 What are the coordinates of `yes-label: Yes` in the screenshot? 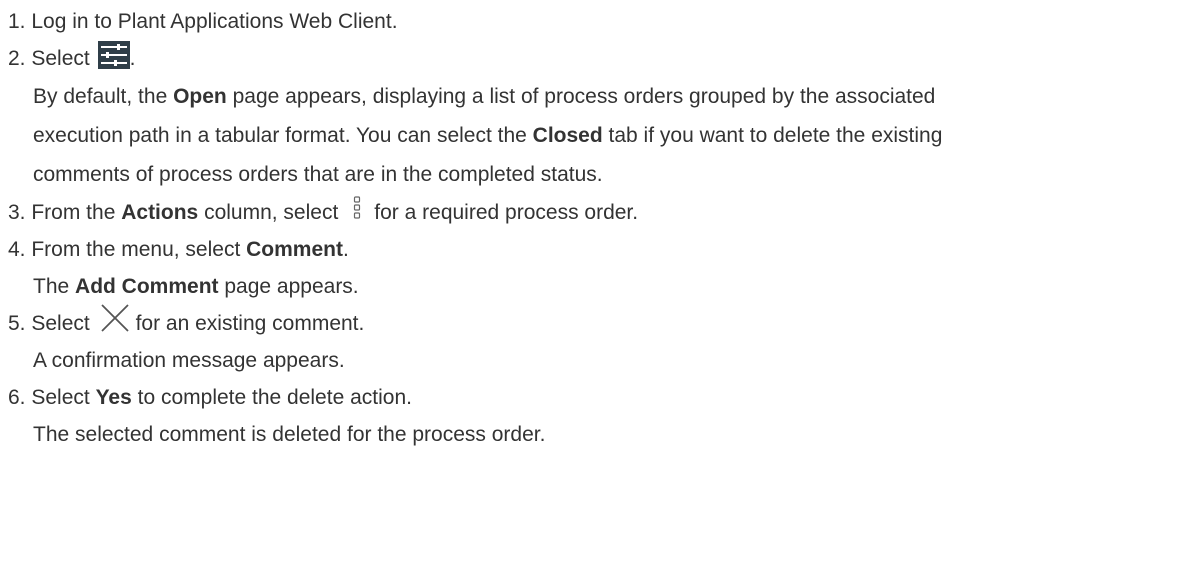 It's located at (113, 397).